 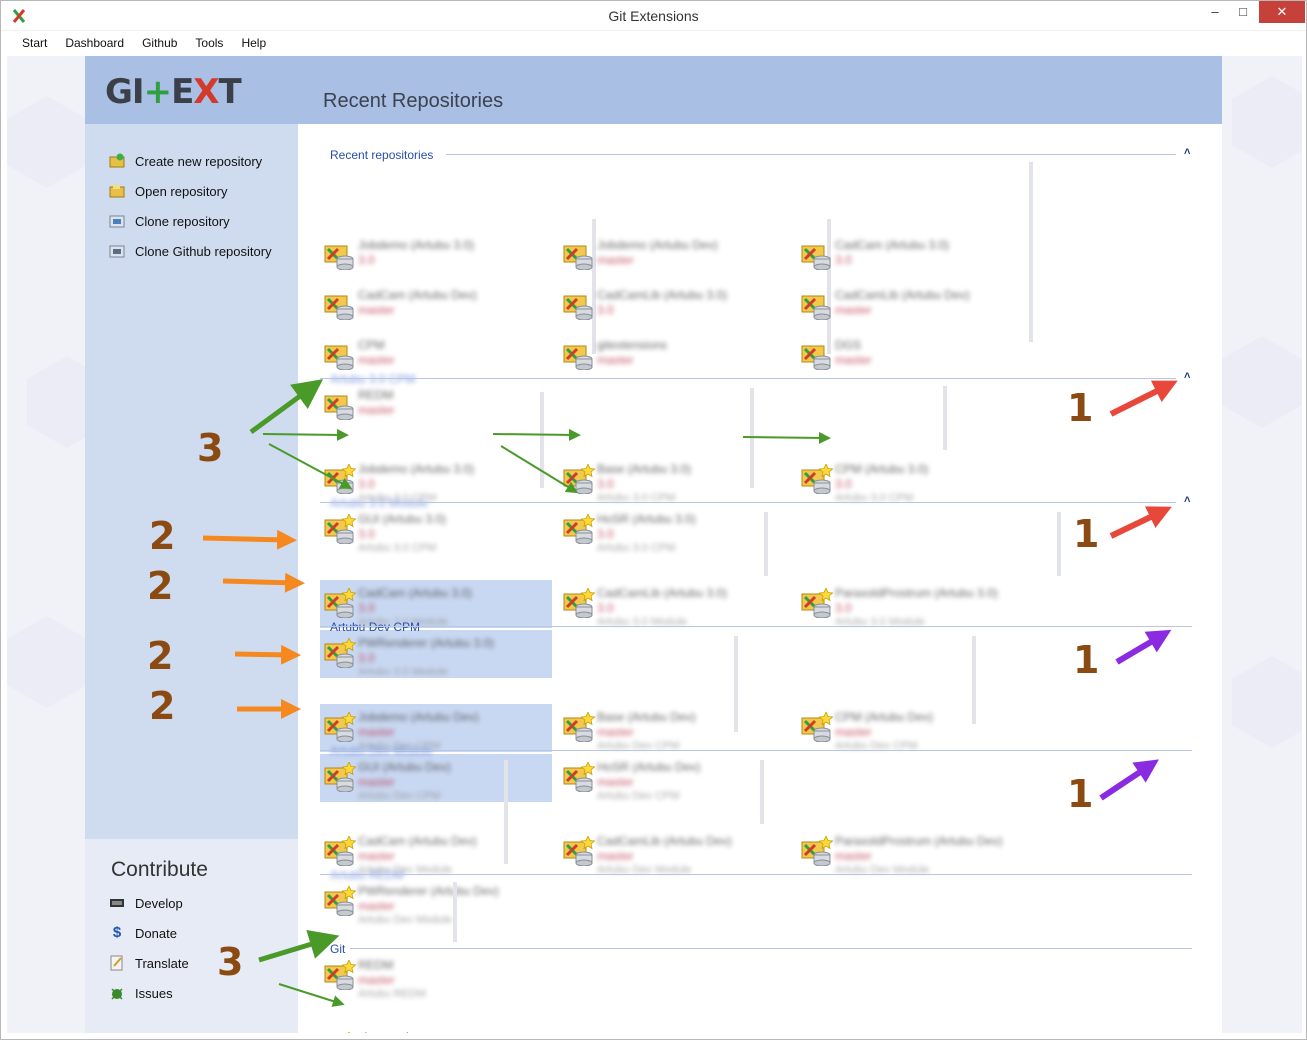 I want to click on menu-help: Help, so click(x=253, y=43).